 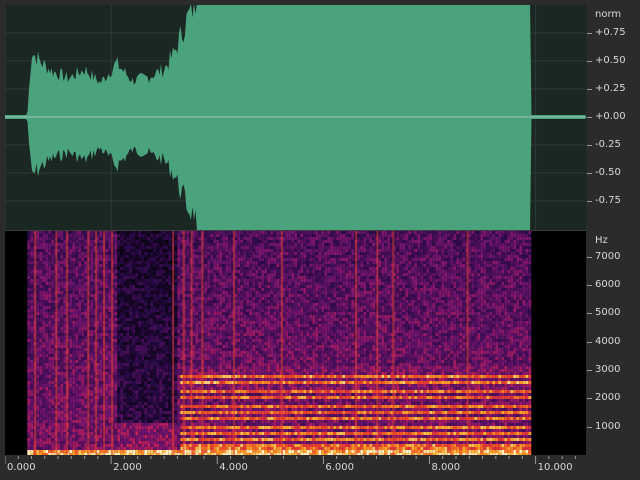 What do you see at coordinates (608, 313) in the screenshot?
I see `frequency-tick-label: 5000` at bounding box center [608, 313].